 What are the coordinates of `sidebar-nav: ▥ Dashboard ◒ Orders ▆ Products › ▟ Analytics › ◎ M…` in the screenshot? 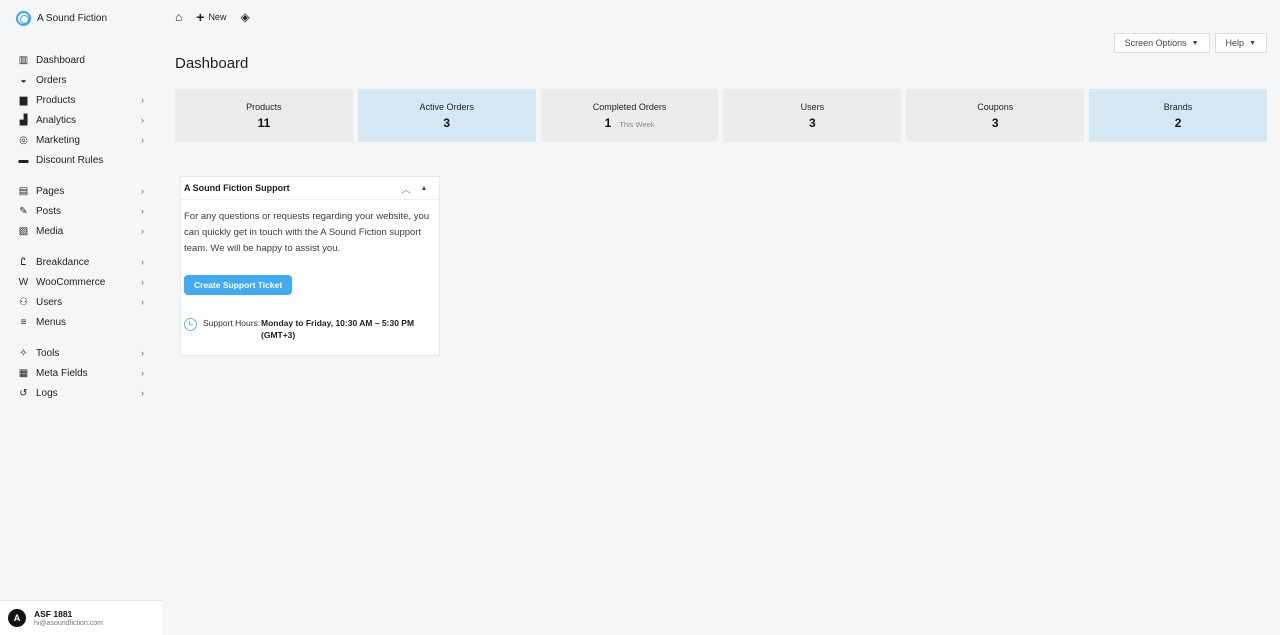 It's located at (81, 226).